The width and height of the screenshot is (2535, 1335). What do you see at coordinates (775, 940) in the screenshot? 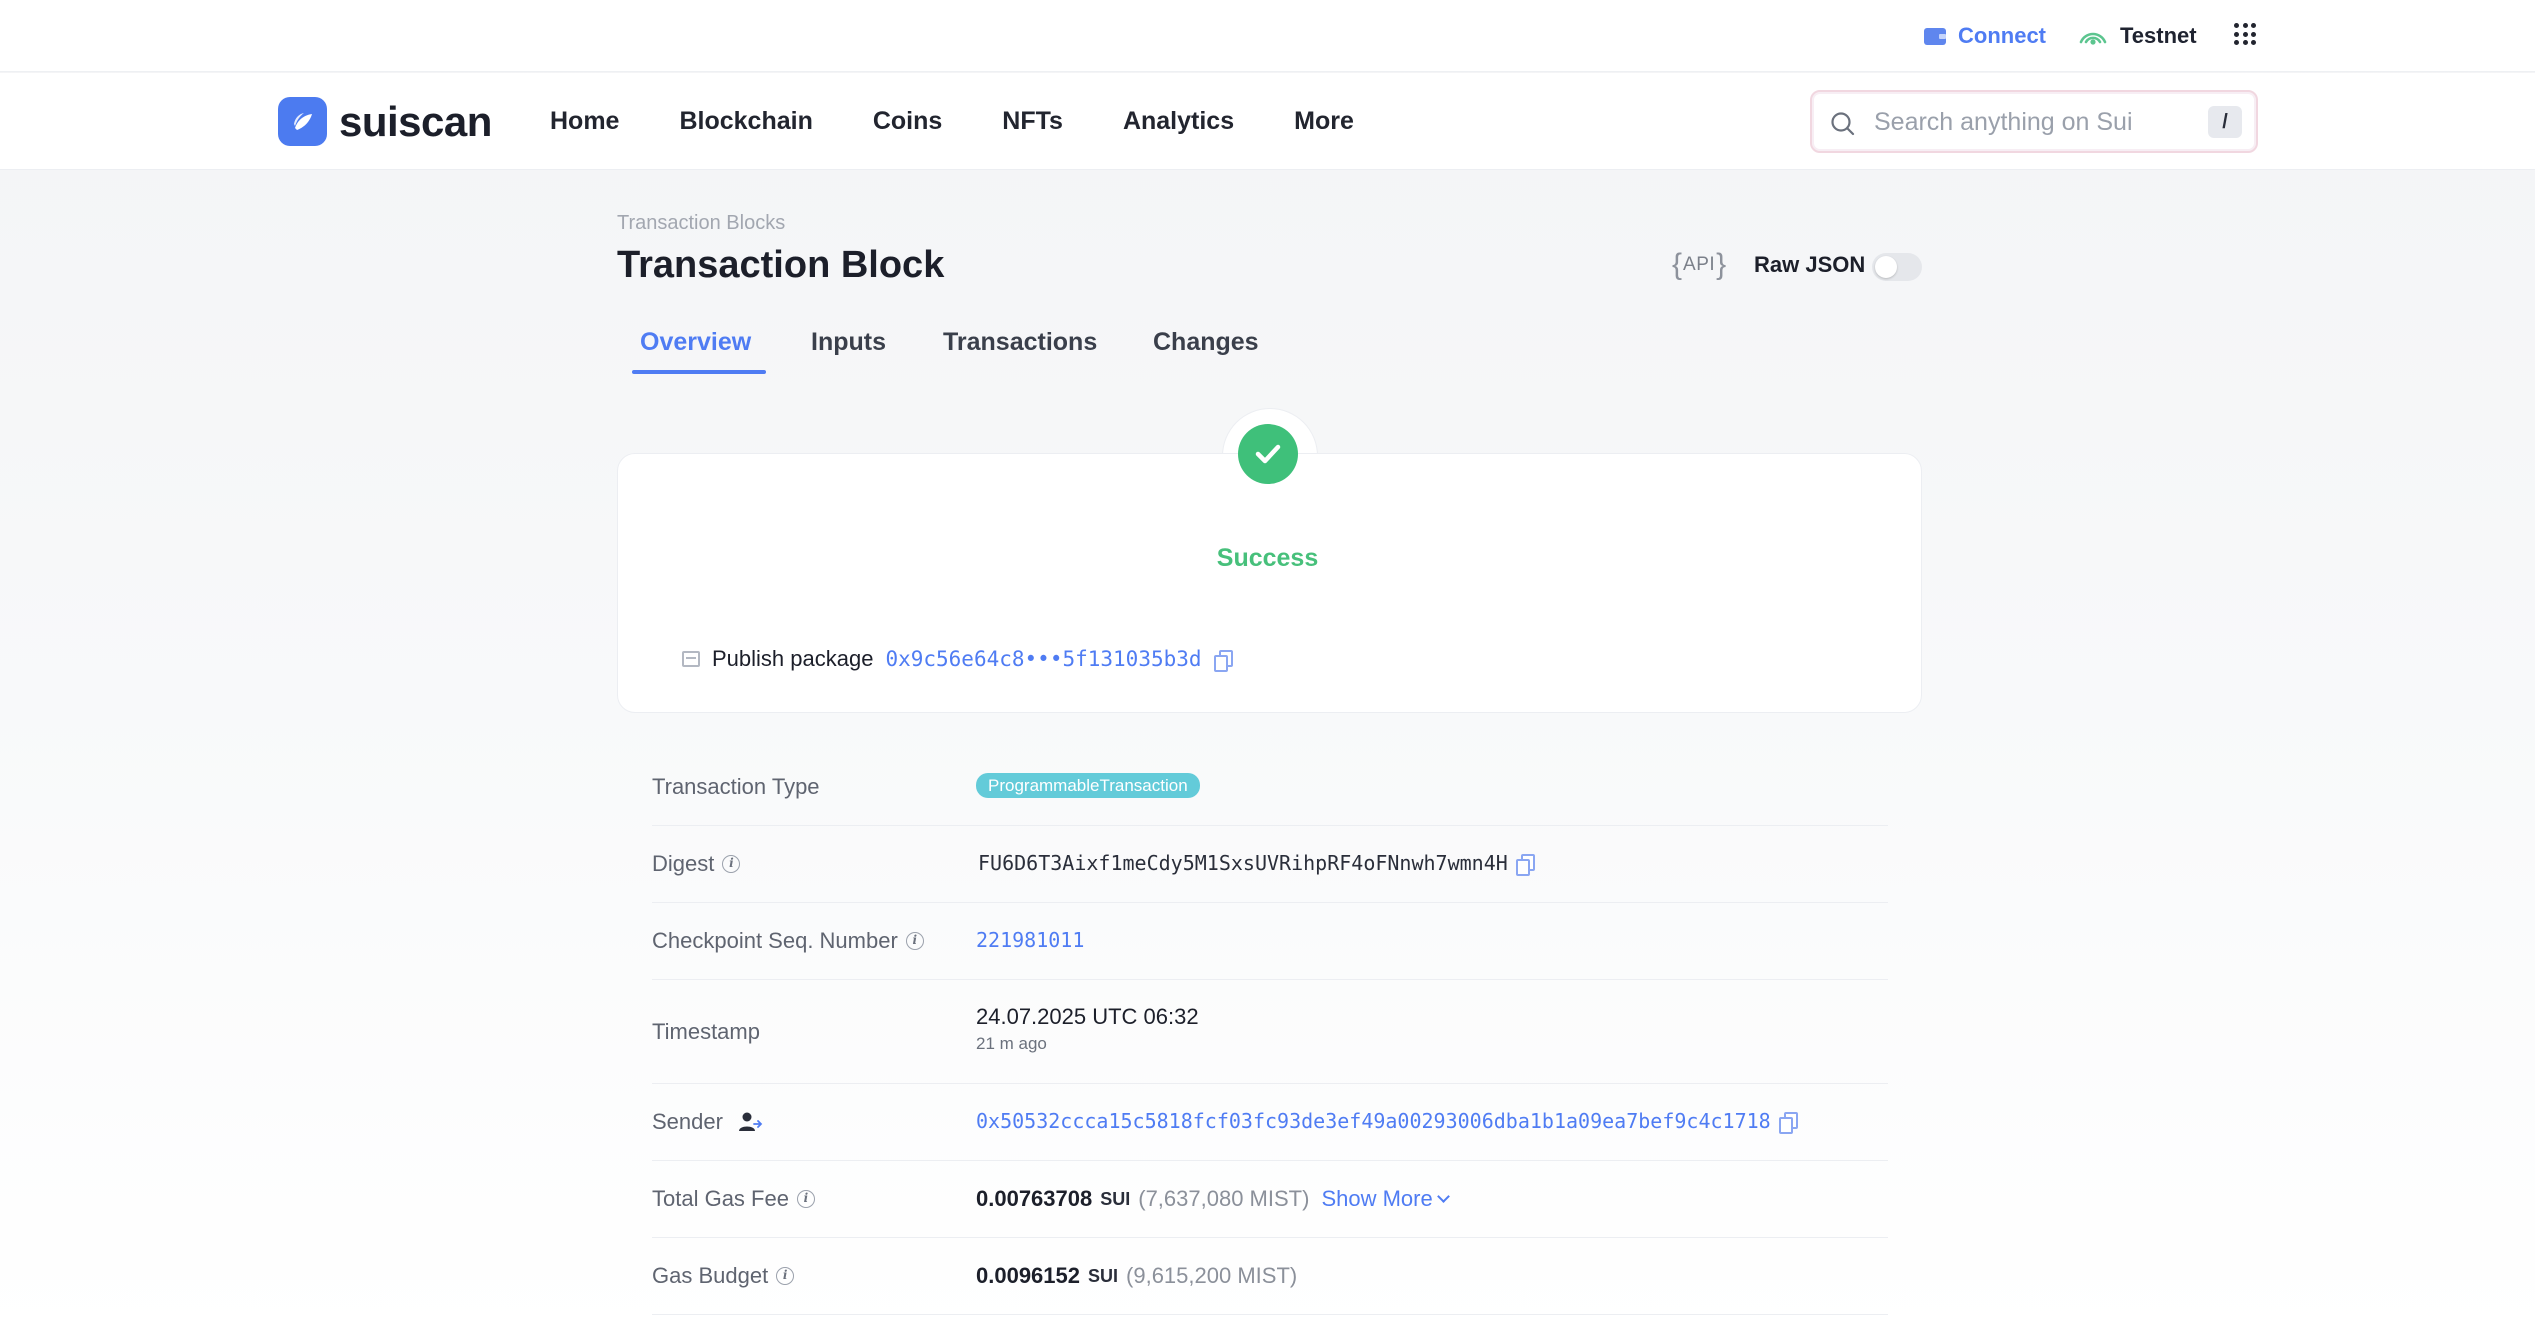
I see `checkpoint-label-text: Checkpoint Seq. Number` at bounding box center [775, 940].